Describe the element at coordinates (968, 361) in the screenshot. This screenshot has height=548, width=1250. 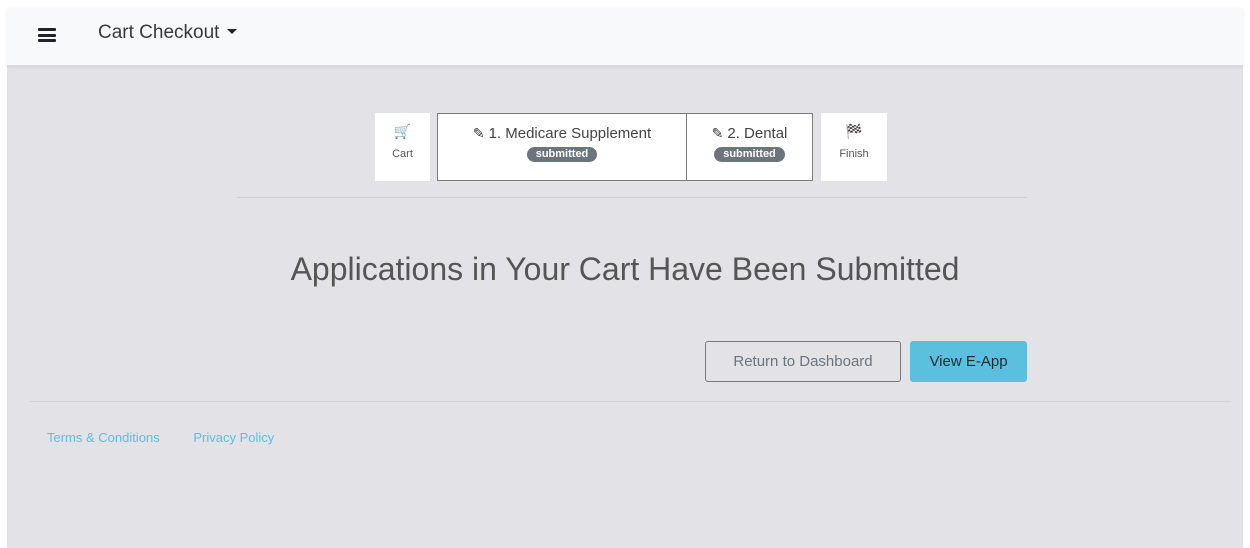
I see `view-e-app-button: View E-App` at that location.